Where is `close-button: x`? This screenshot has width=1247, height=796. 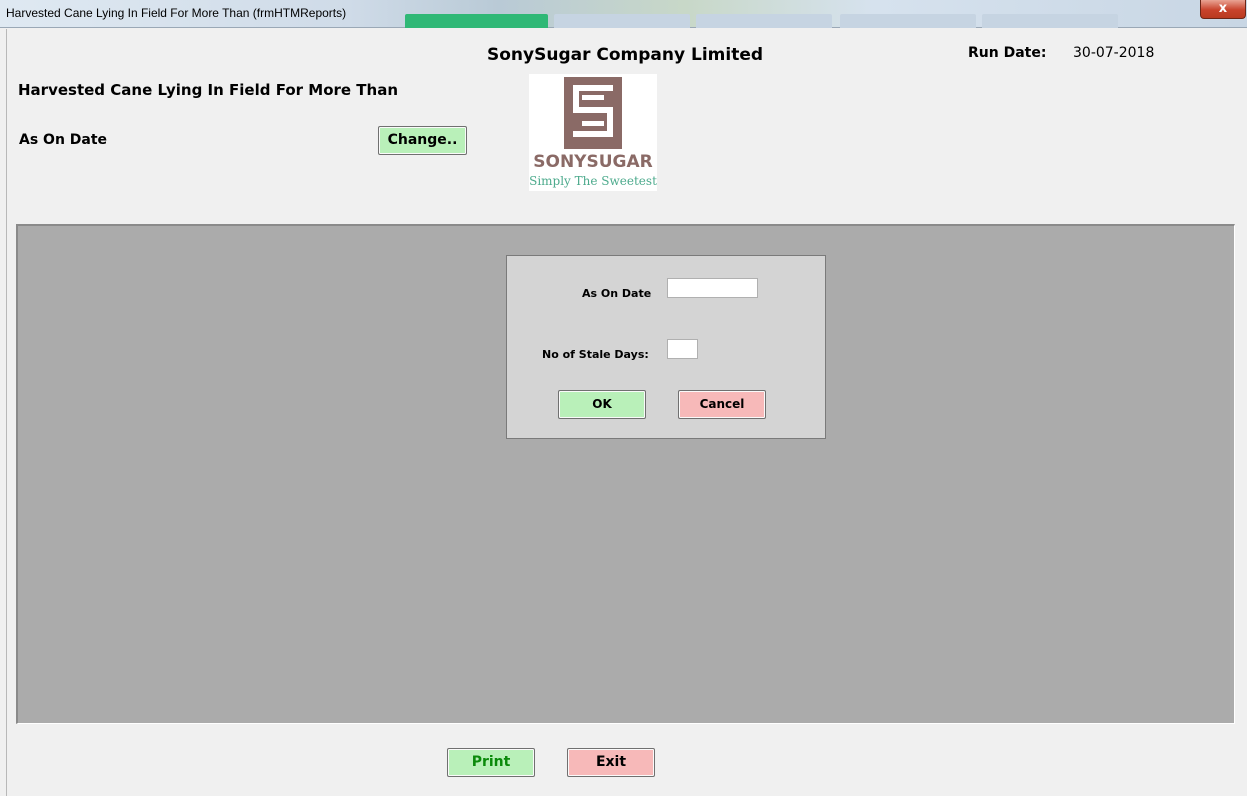
close-button: x is located at coordinates (1223, 9).